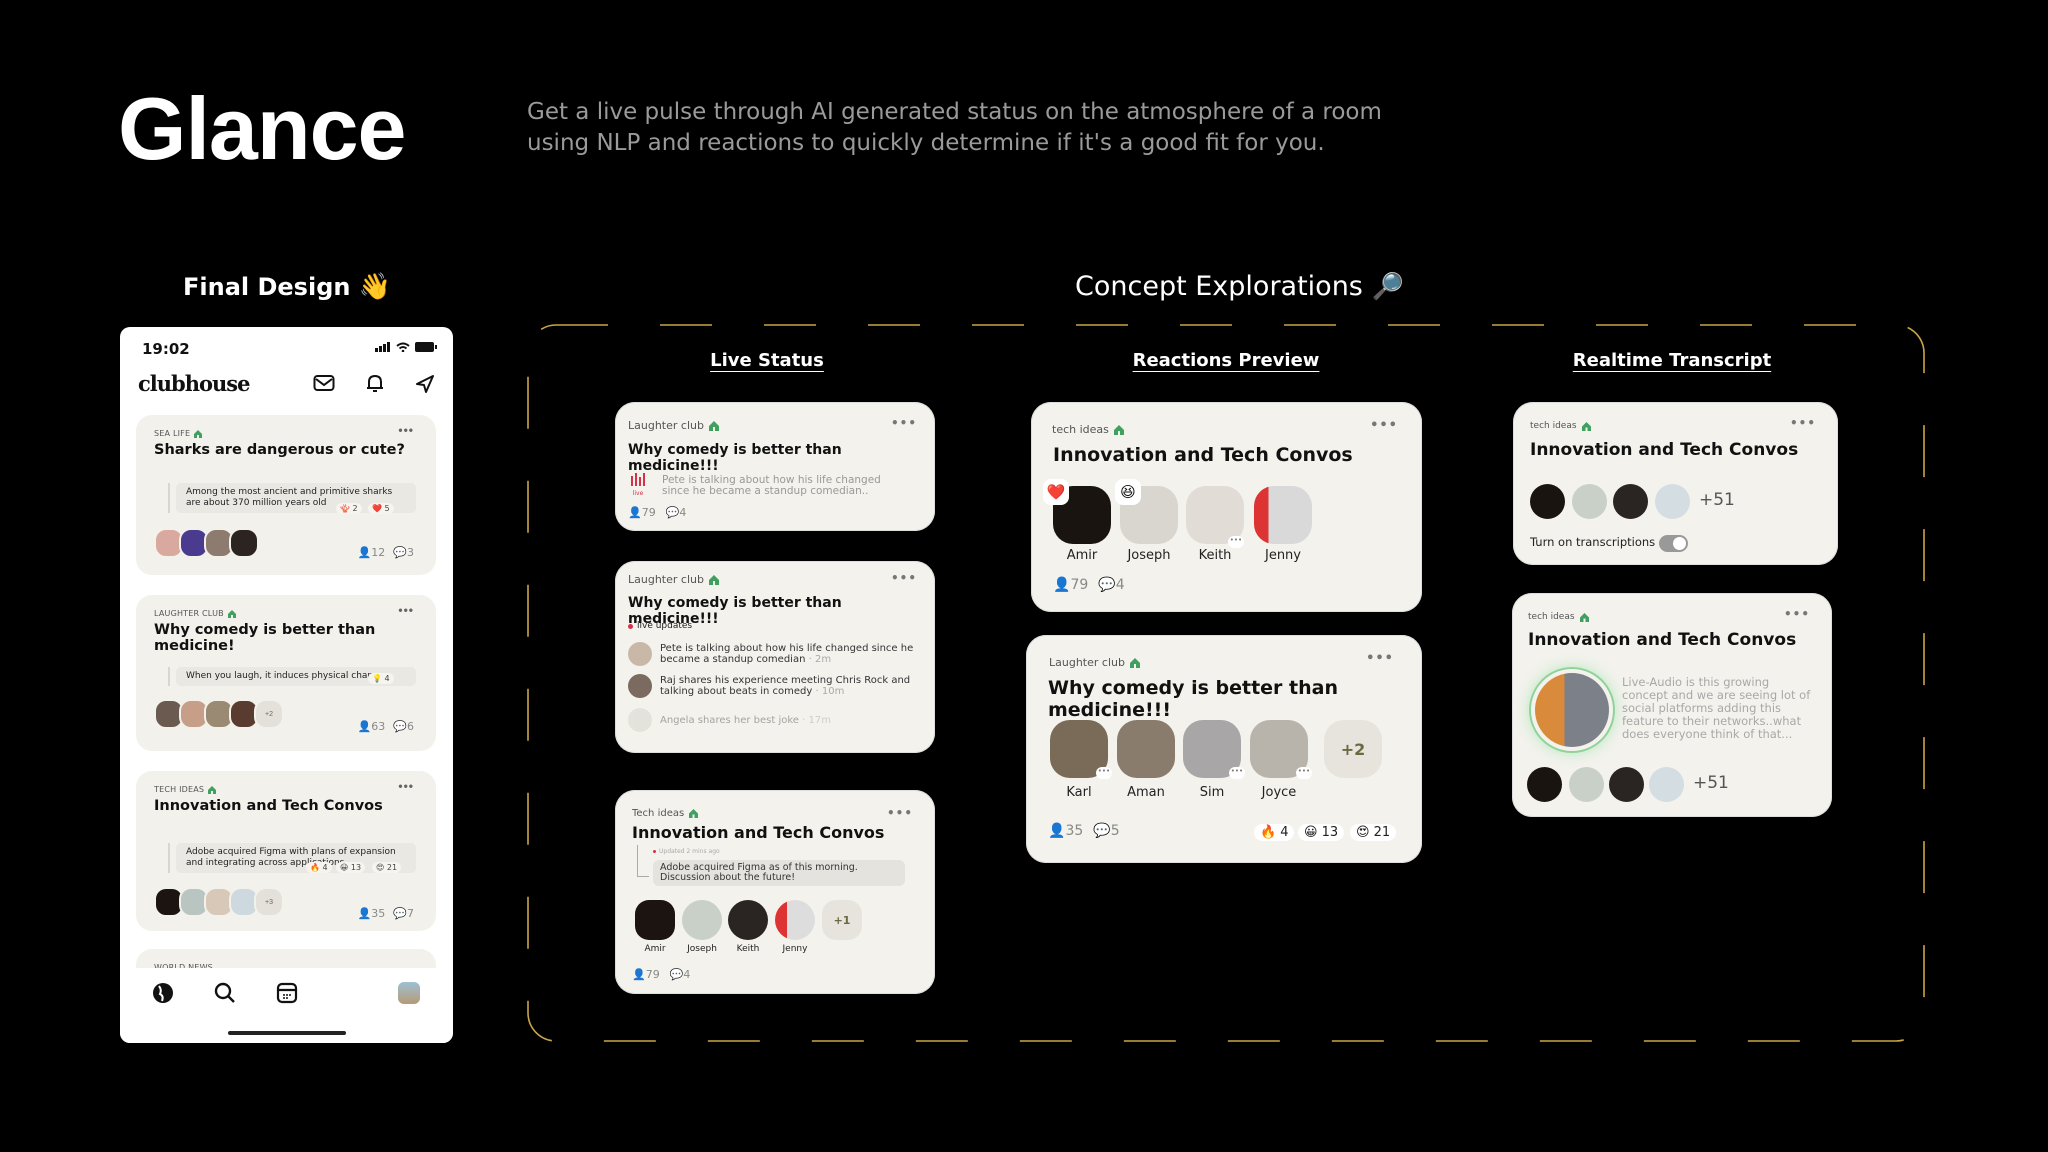 This screenshot has width=2048, height=1152. I want to click on final-design-heading: Final Design 👋, so click(287, 287).